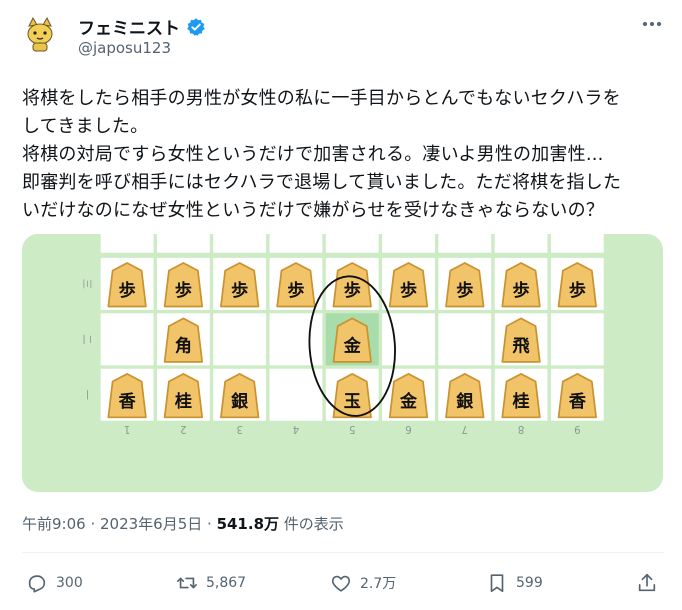  Describe the element at coordinates (296, 428) in the screenshot. I see `file-label: 4` at that location.